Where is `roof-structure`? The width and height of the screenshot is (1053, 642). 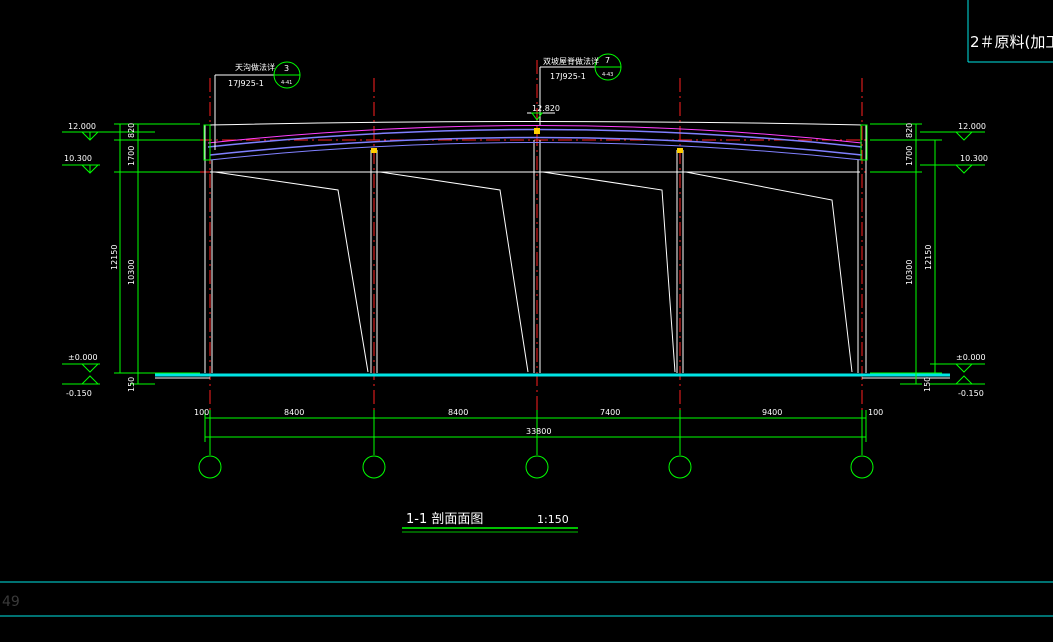
roof-structure is located at coordinates (535, 141).